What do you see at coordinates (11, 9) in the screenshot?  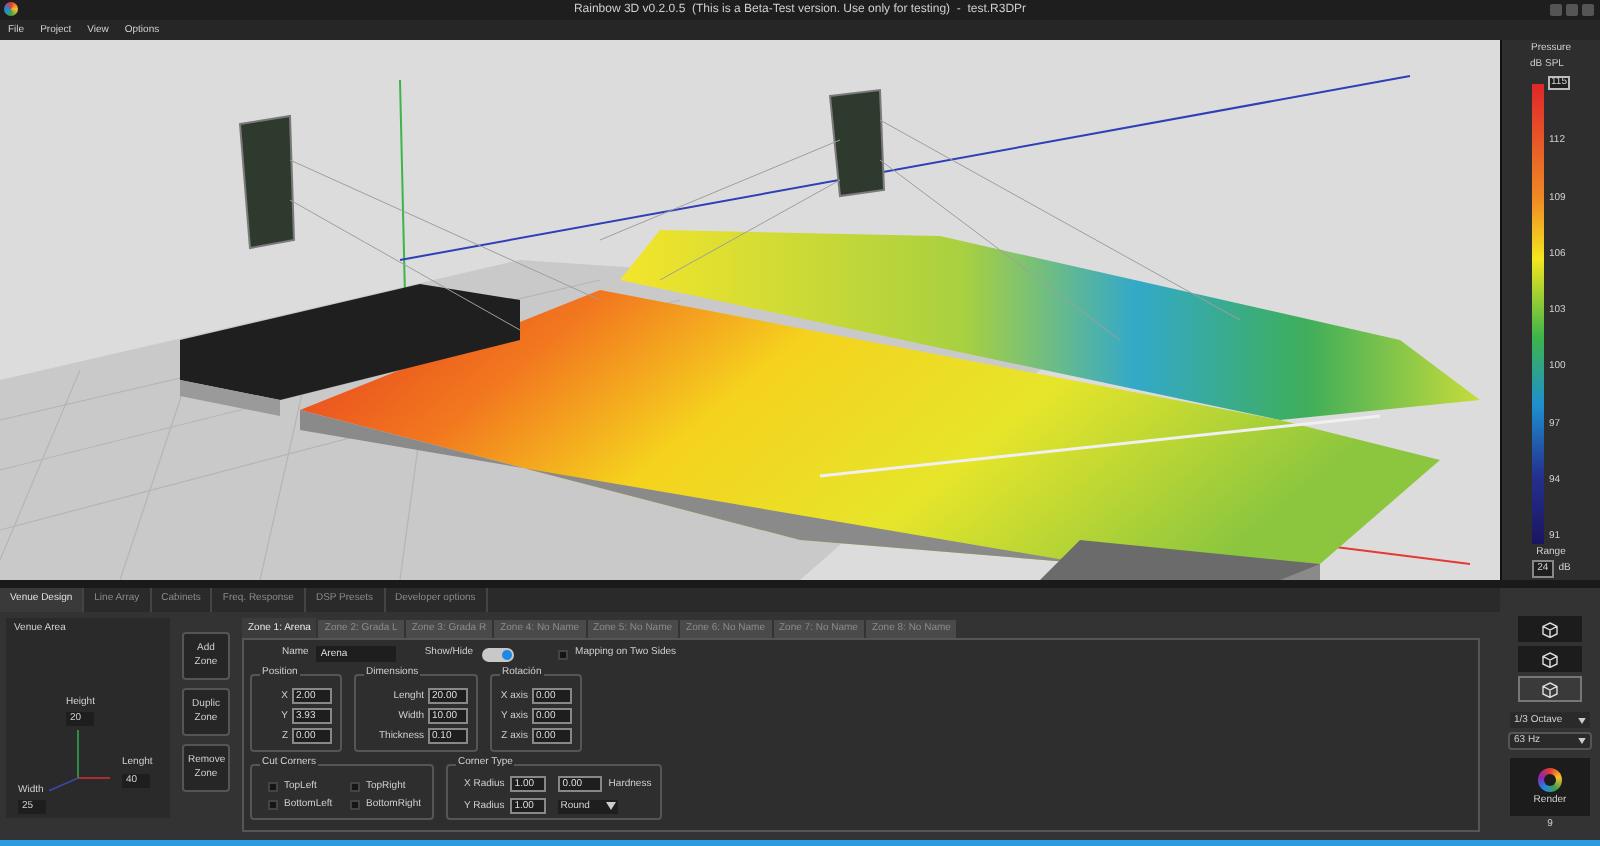 I see `app-logo-icon` at bounding box center [11, 9].